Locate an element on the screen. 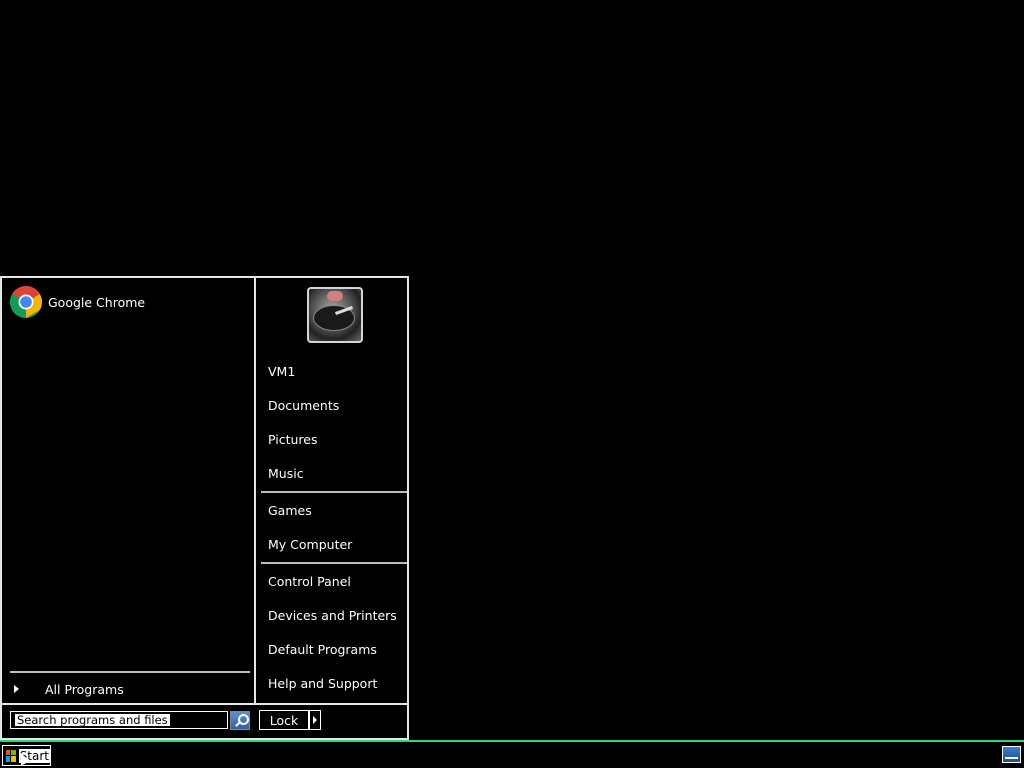 The image size is (1024, 768). search-placeholder: Search programs and files is located at coordinates (92, 720).